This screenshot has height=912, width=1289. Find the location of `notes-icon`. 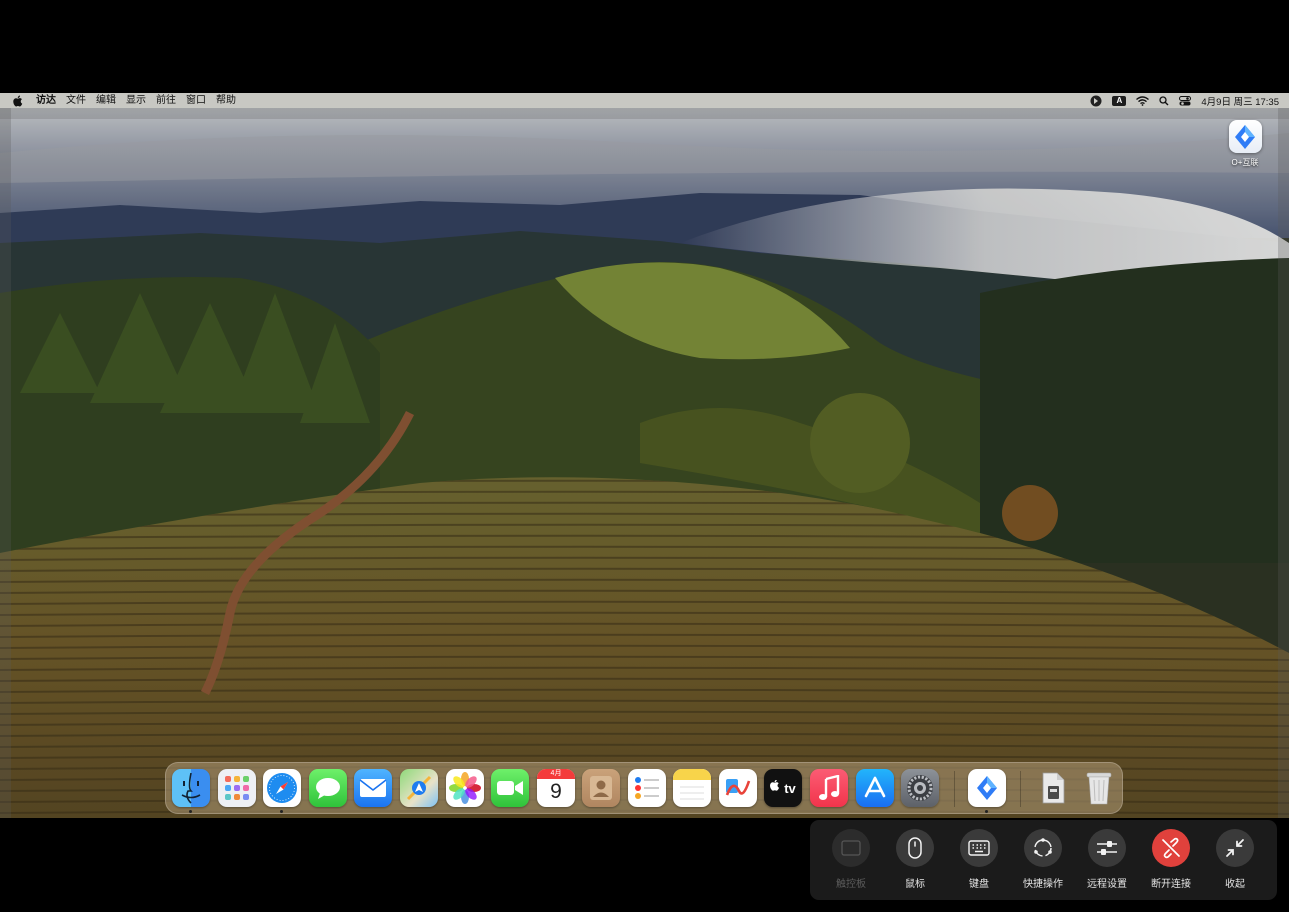

notes-icon is located at coordinates (692, 788).